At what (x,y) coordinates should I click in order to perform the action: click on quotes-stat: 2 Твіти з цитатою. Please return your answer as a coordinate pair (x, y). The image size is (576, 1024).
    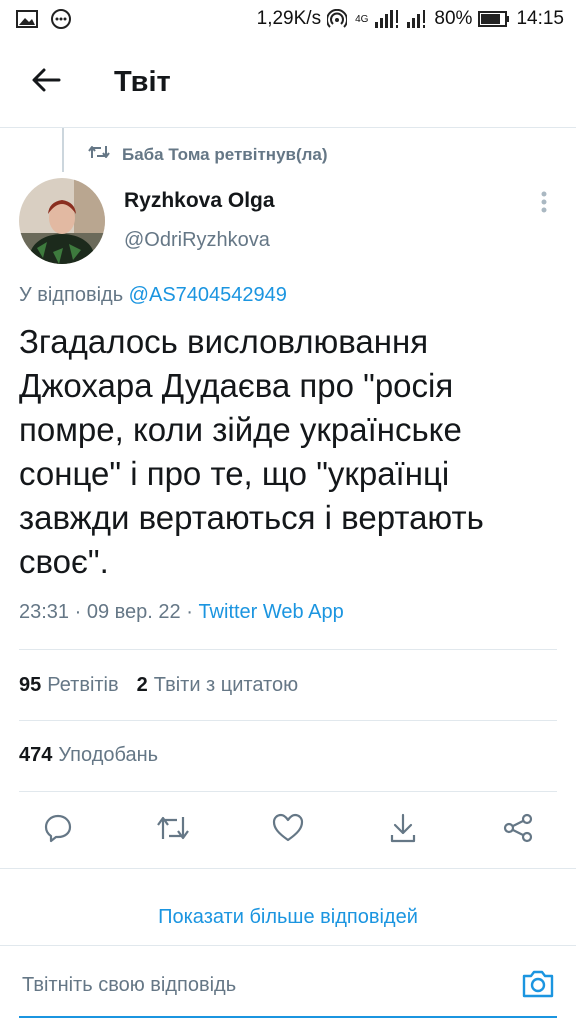
    Looking at the image, I should click on (217, 685).